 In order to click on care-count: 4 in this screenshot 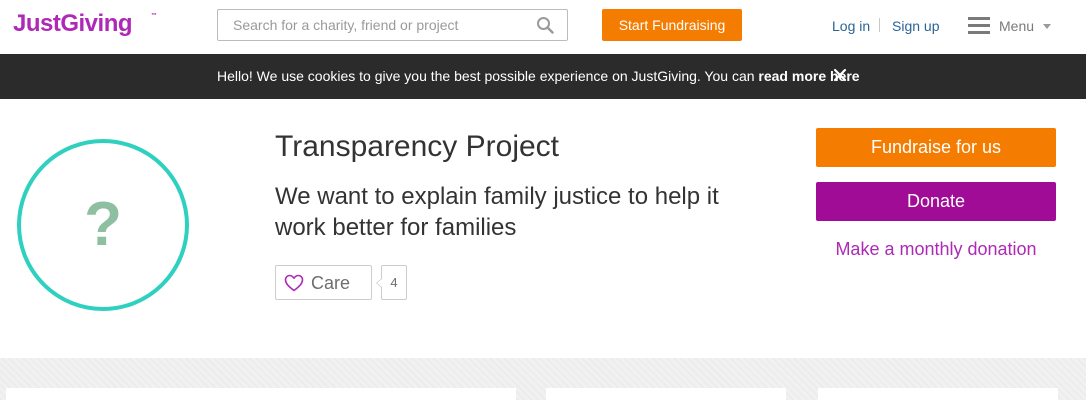, I will do `click(391, 282)`.